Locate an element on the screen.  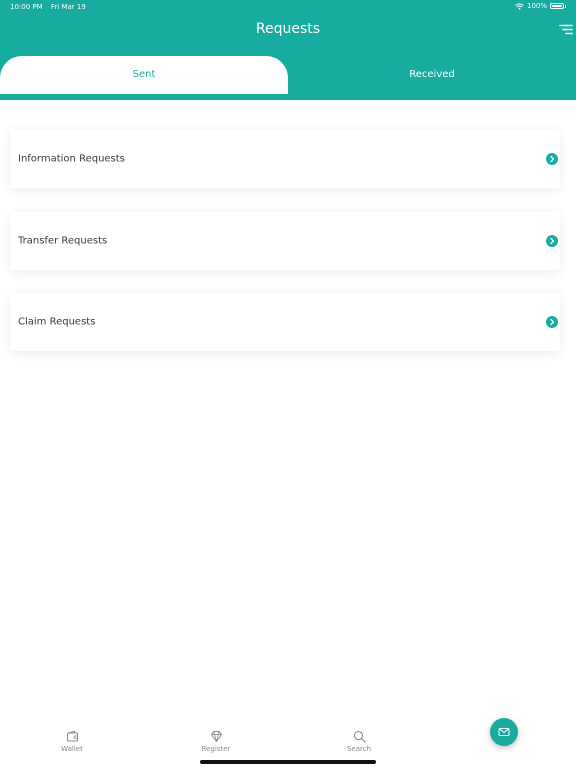
status-bar: 10:00 PM Fri Mar 19 100% is located at coordinates (288, 7).